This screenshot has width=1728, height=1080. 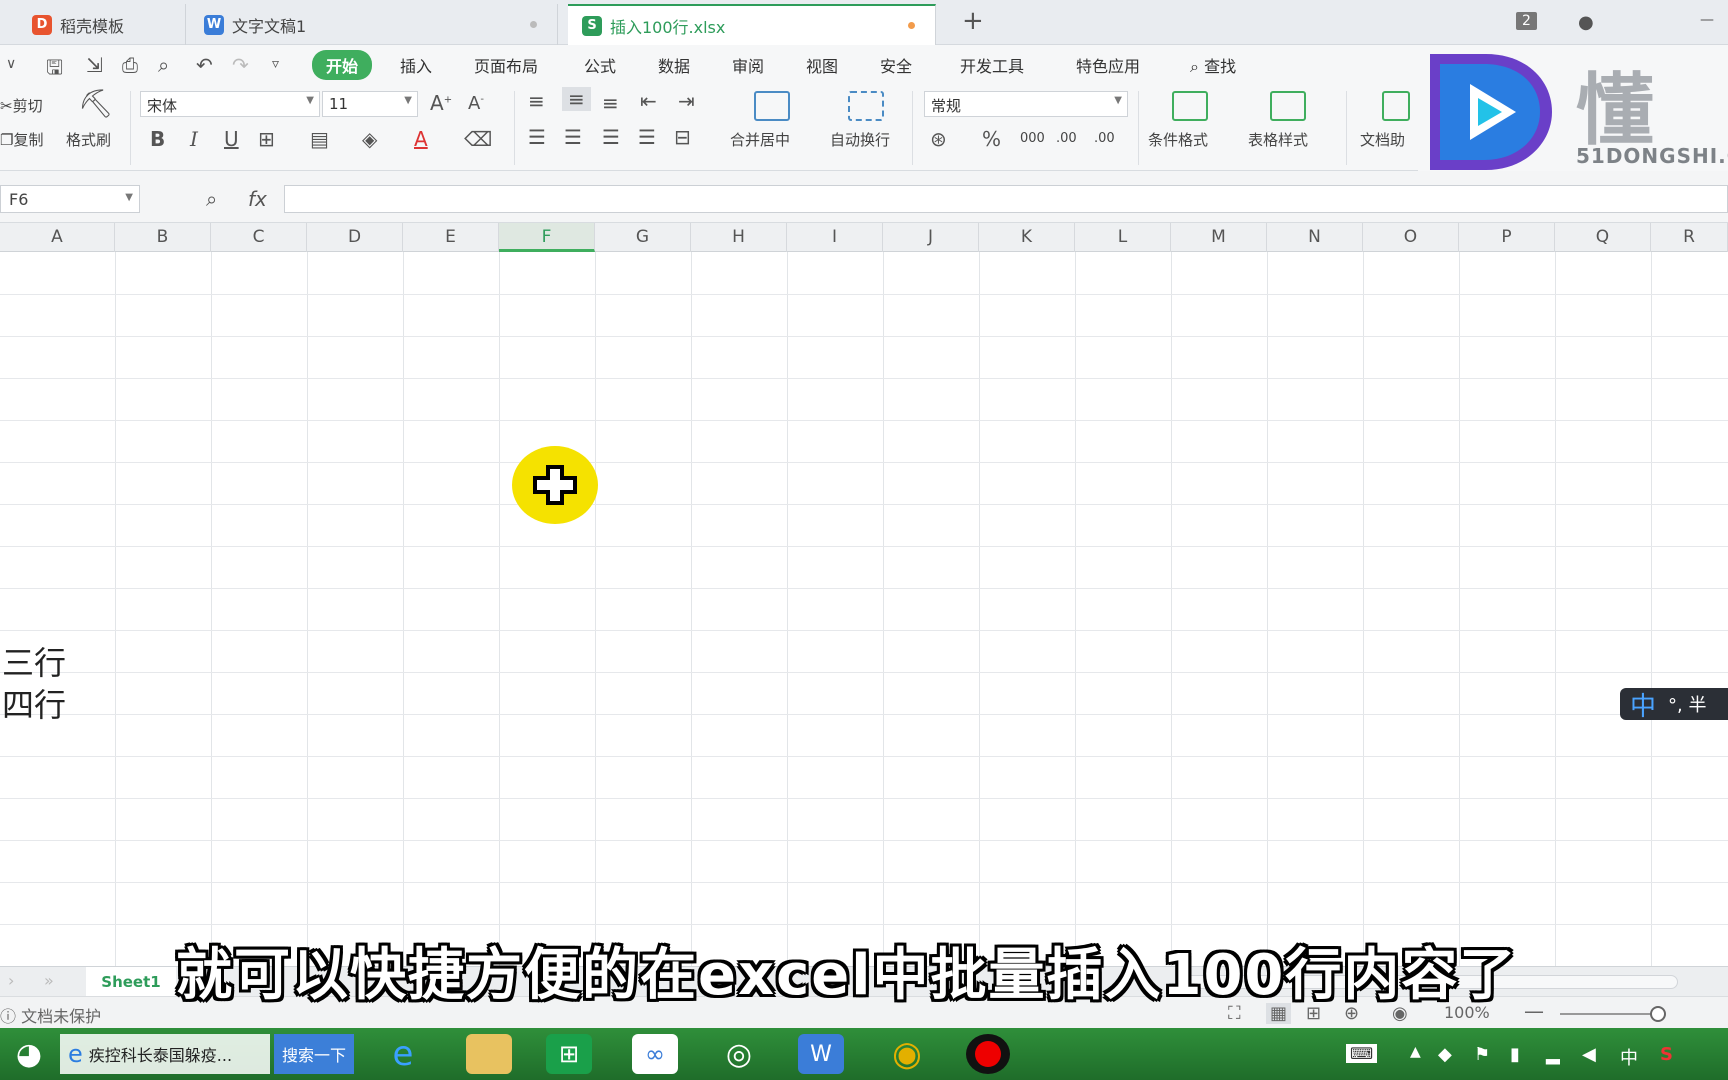 What do you see at coordinates (1589, 1054) in the screenshot?
I see `volume-icon: ◀` at bounding box center [1589, 1054].